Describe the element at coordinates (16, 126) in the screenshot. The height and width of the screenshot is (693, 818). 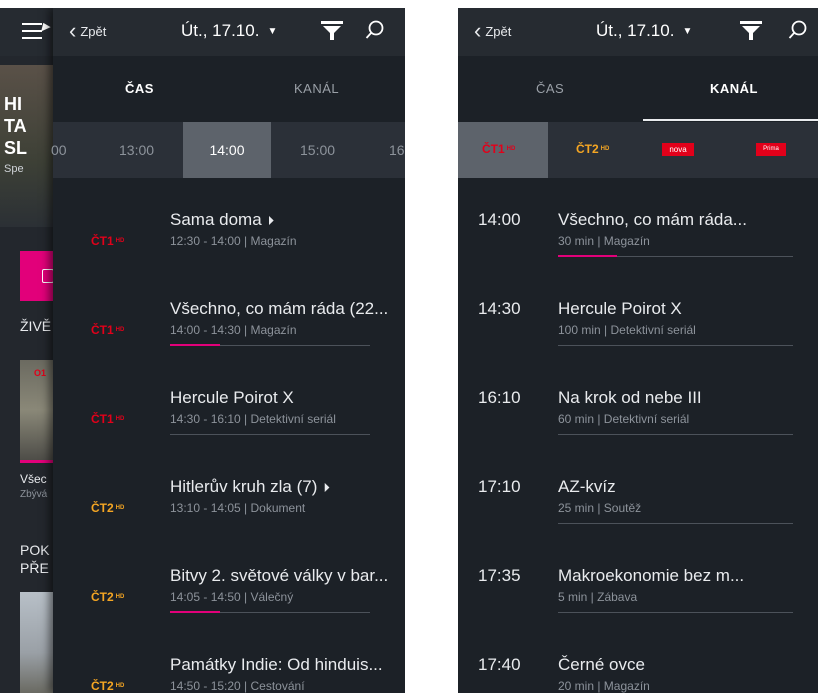
I see `hero-title: HI TA SL` at that location.